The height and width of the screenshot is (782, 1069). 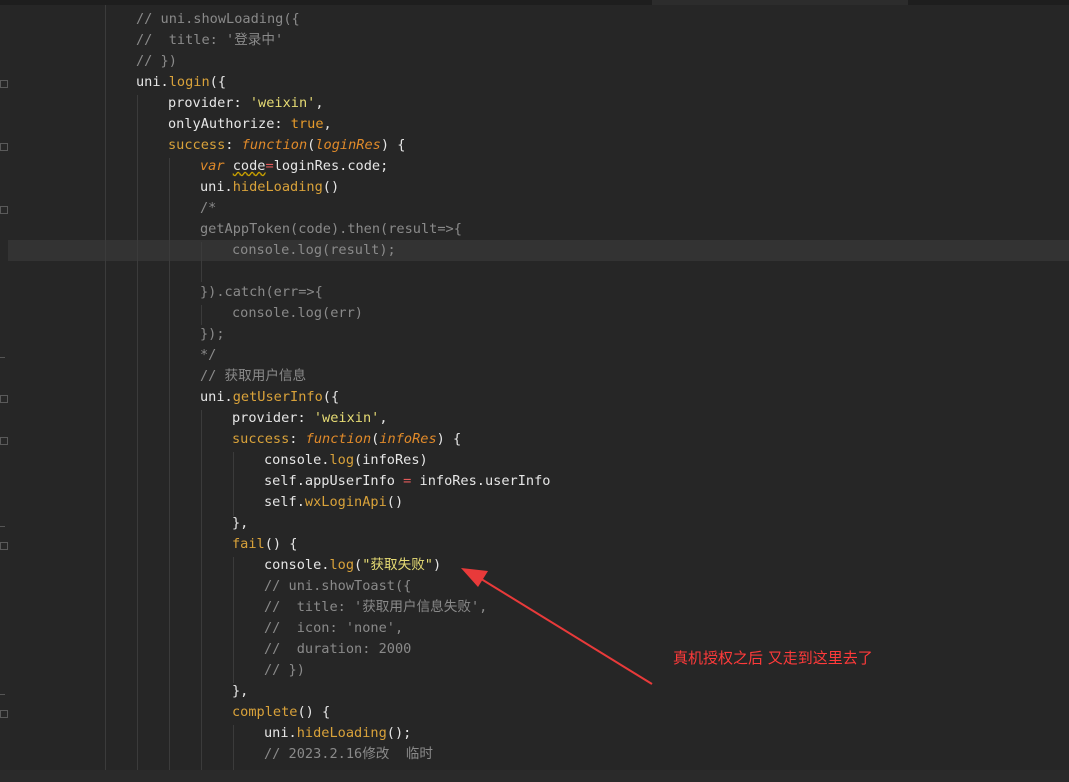 I want to click on comment: }).catch(err=>{, so click(x=261, y=292).